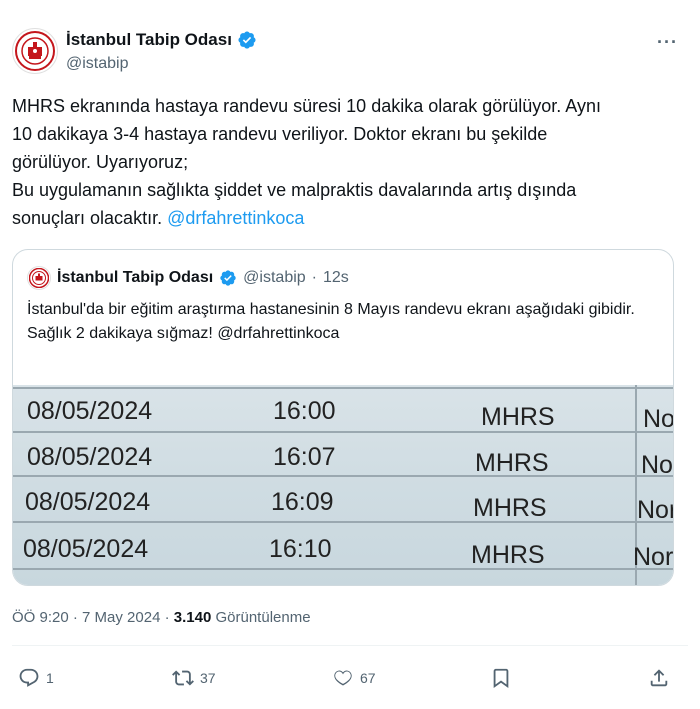 The image size is (700, 709). What do you see at coordinates (208, 678) in the screenshot?
I see `retweet-count: 37` at bounding box center [208, 678].